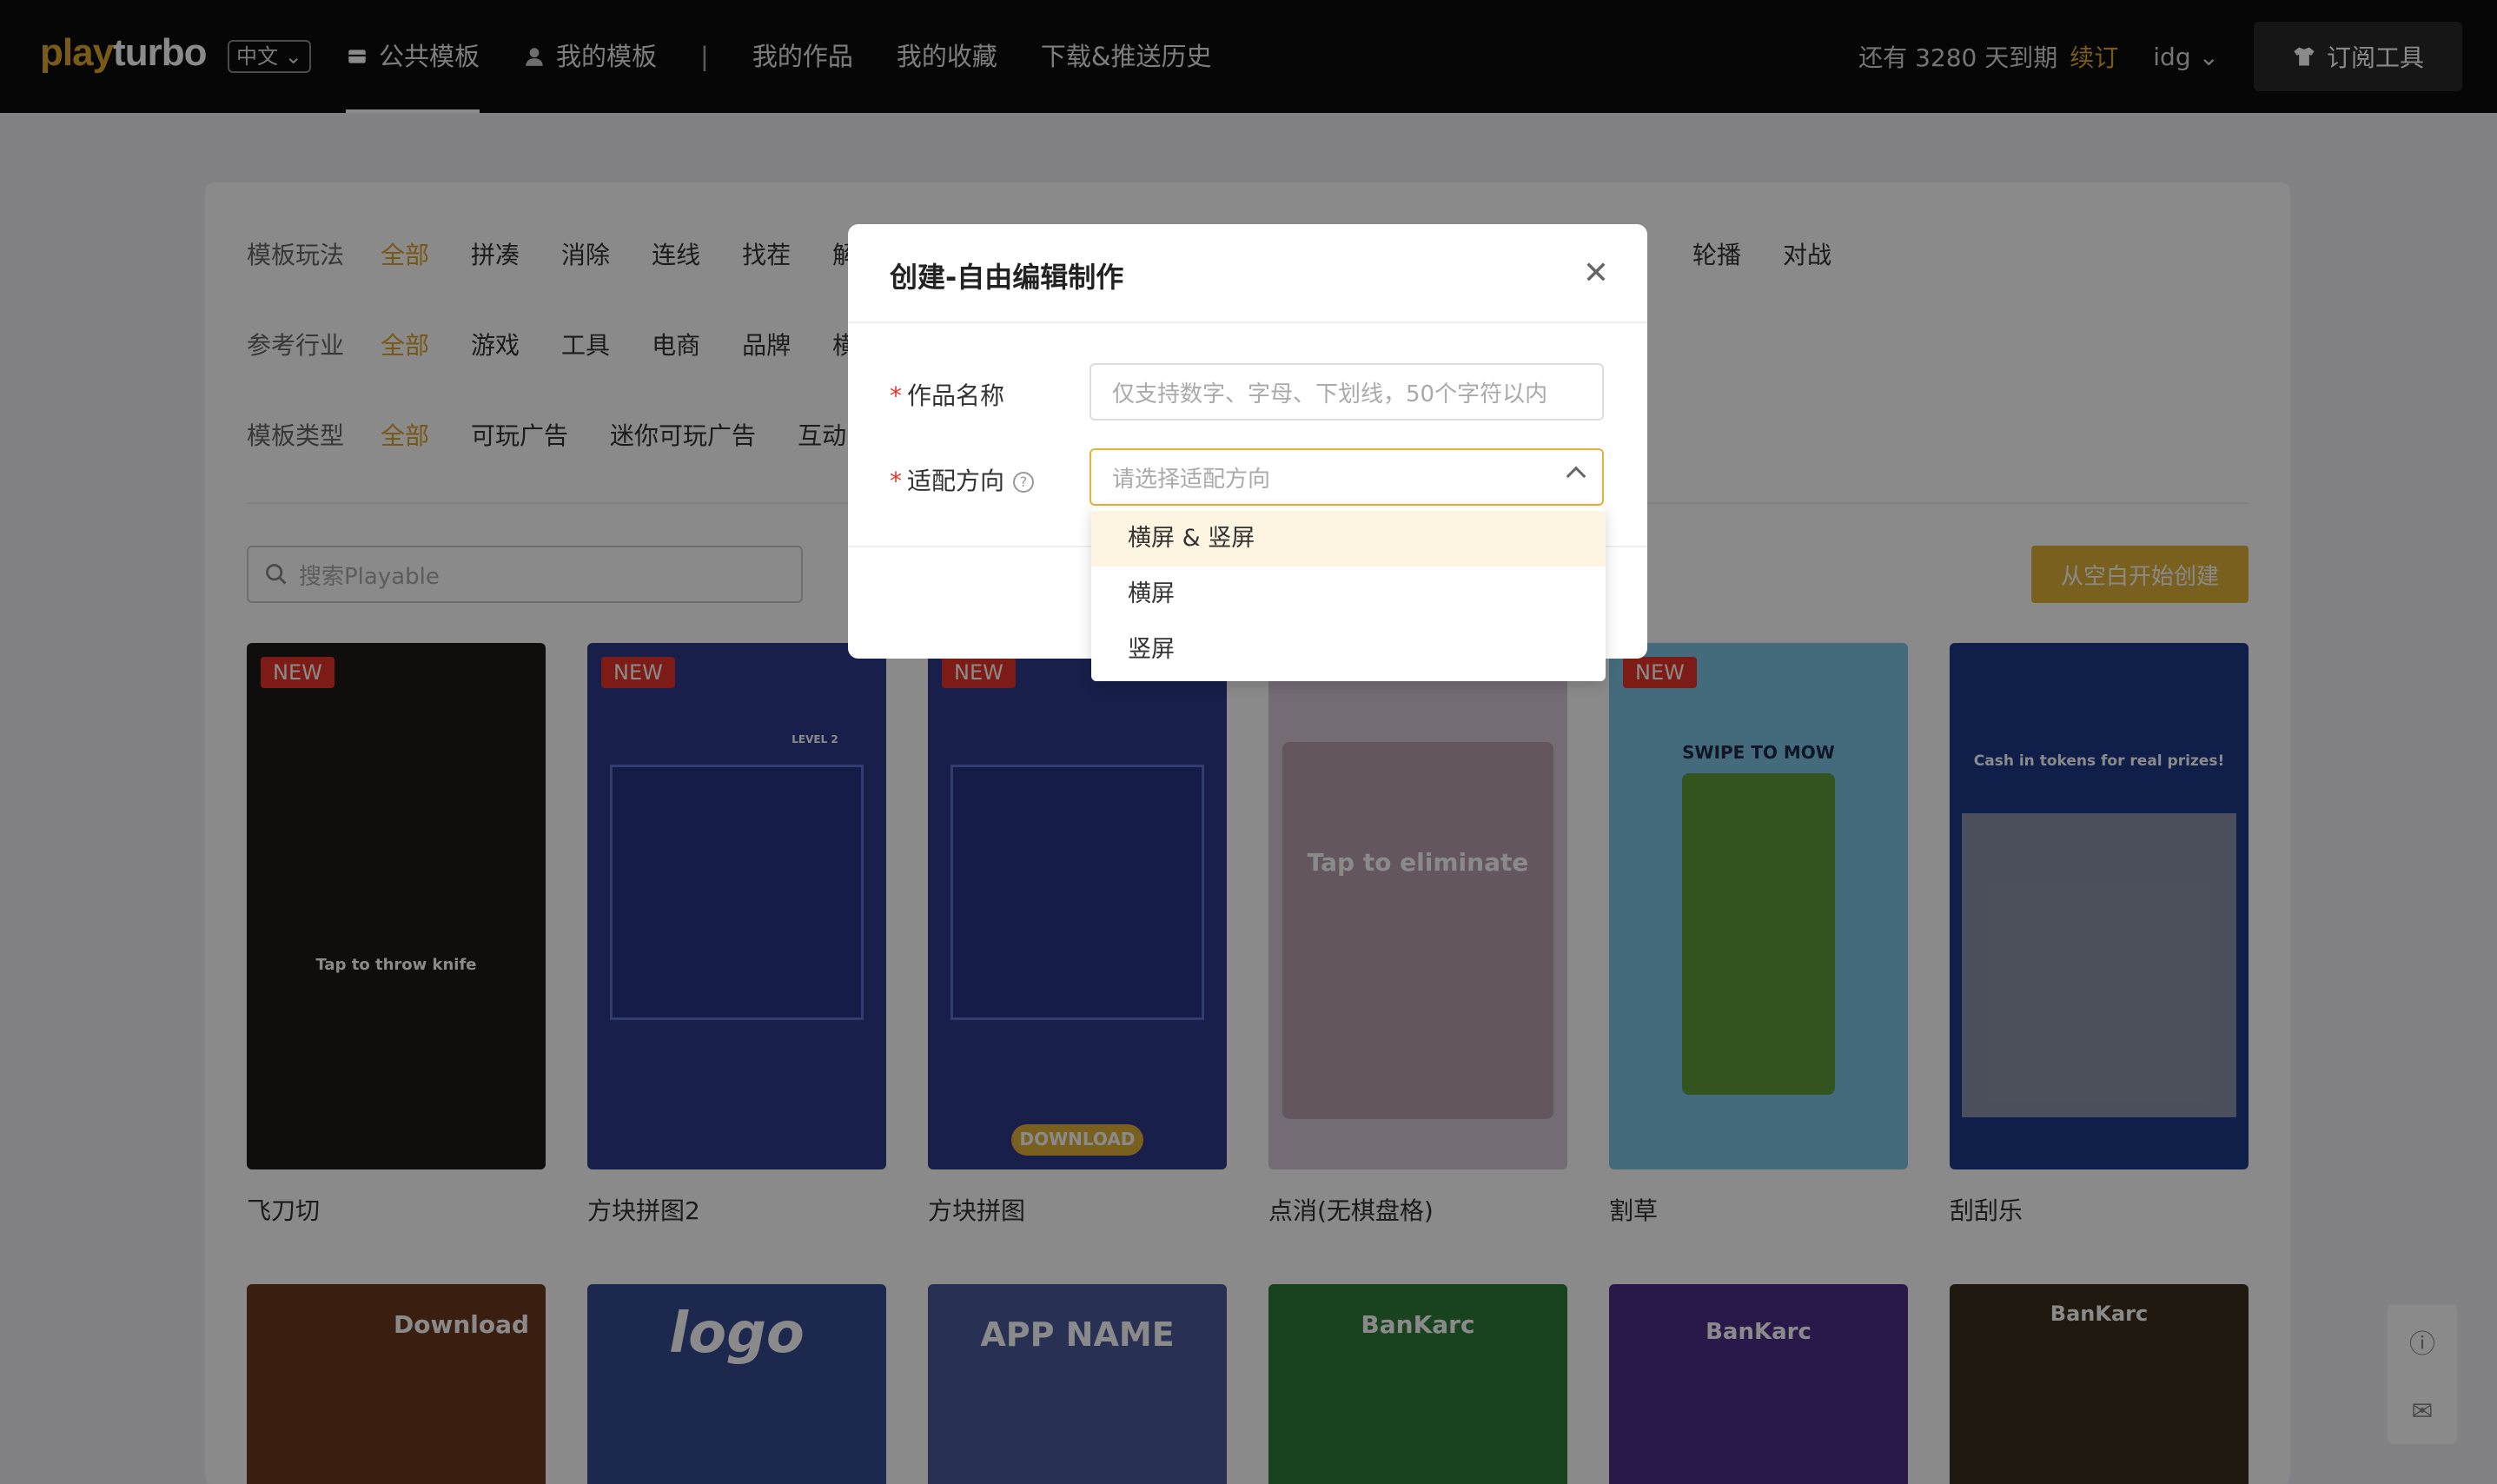  I want to click on chevron-up-icon, so click(1576, 476).